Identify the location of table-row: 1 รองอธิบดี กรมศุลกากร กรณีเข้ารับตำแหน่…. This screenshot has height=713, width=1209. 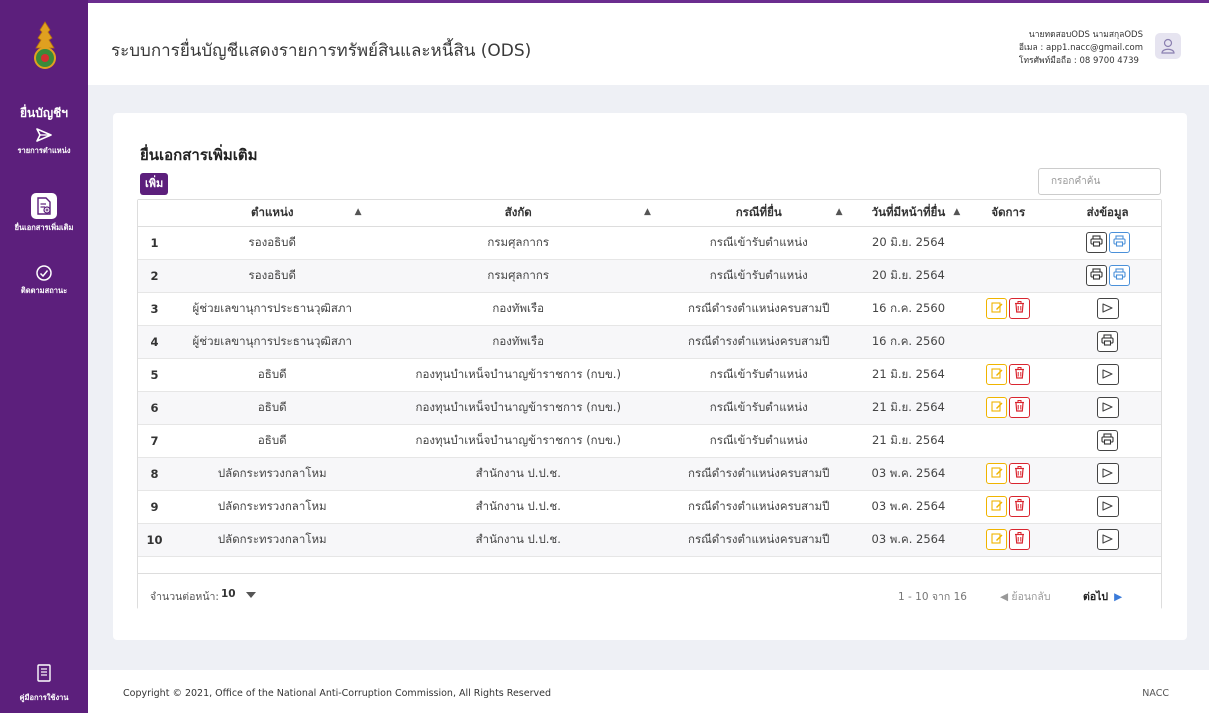
(649, 243).